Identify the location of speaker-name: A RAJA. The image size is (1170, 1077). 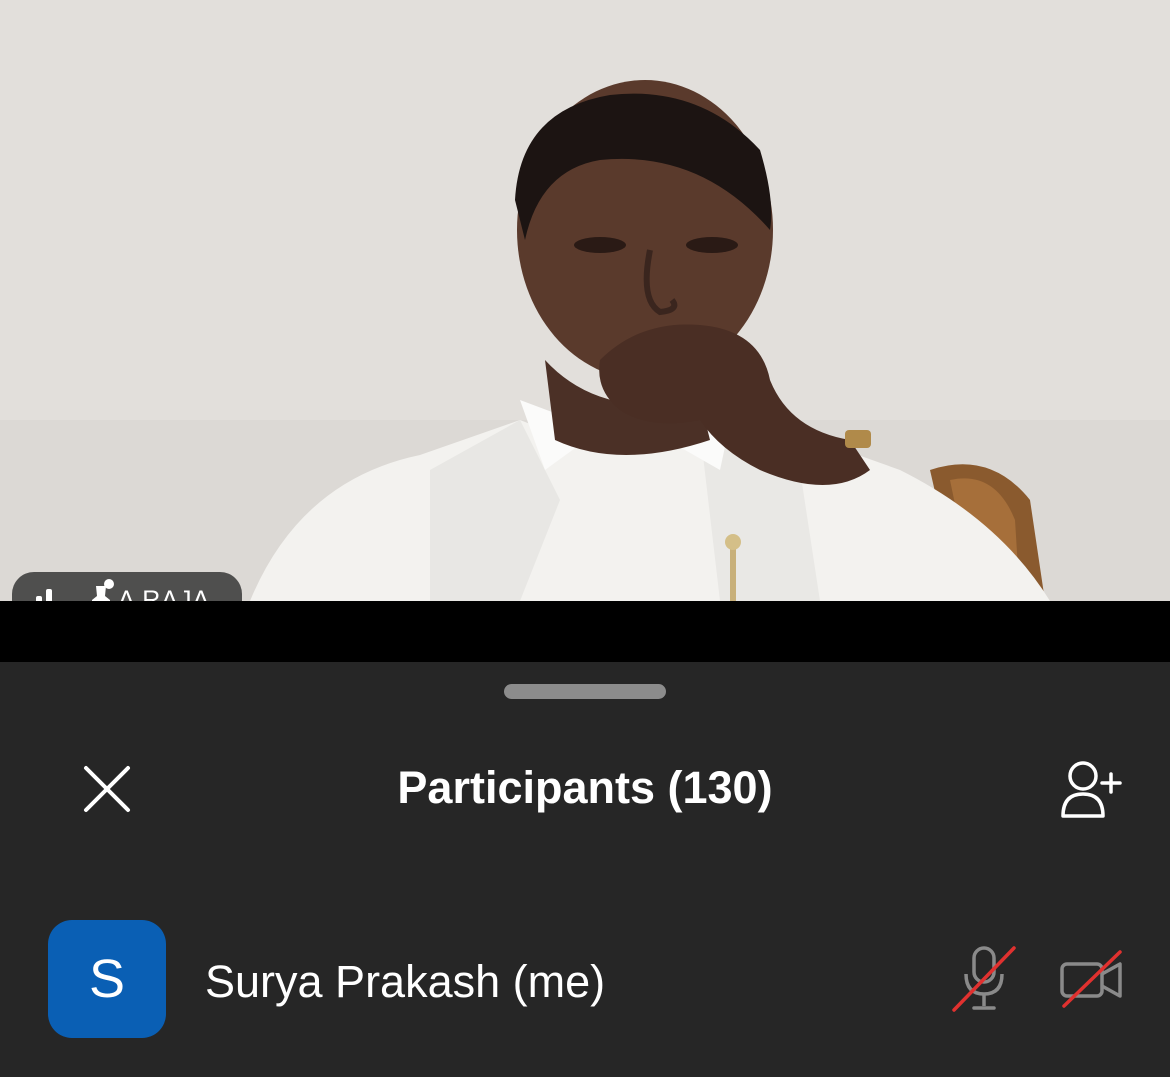
(164, 593).